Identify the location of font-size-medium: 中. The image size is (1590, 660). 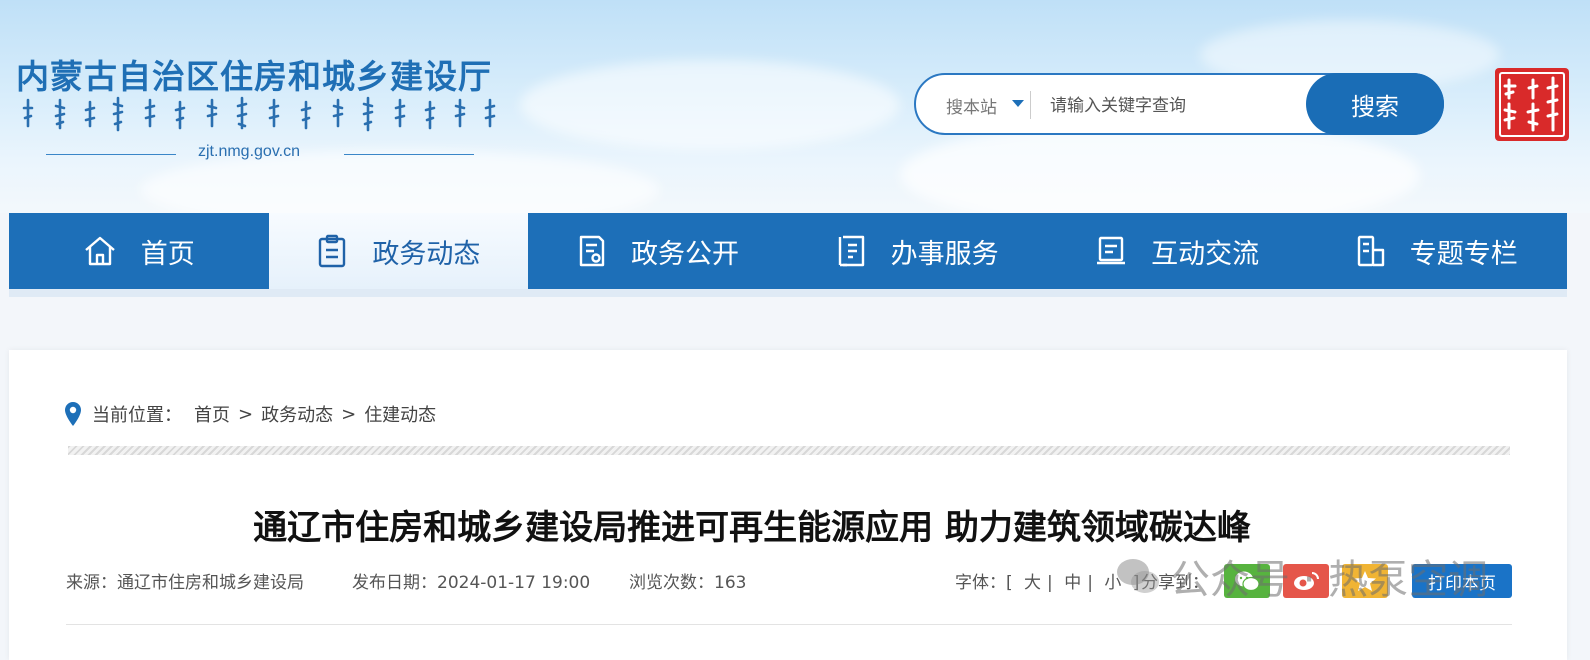
(1072, 583).